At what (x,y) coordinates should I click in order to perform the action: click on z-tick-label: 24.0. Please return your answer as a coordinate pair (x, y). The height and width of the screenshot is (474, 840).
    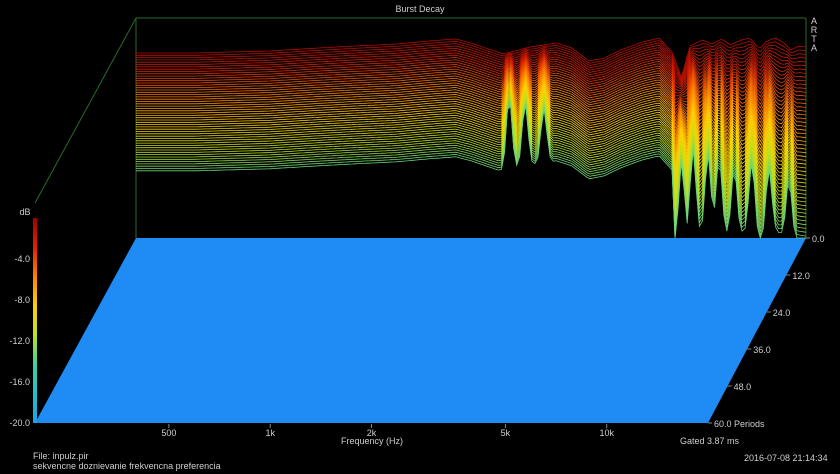
    Looking at the image, I should click on (782, 313).